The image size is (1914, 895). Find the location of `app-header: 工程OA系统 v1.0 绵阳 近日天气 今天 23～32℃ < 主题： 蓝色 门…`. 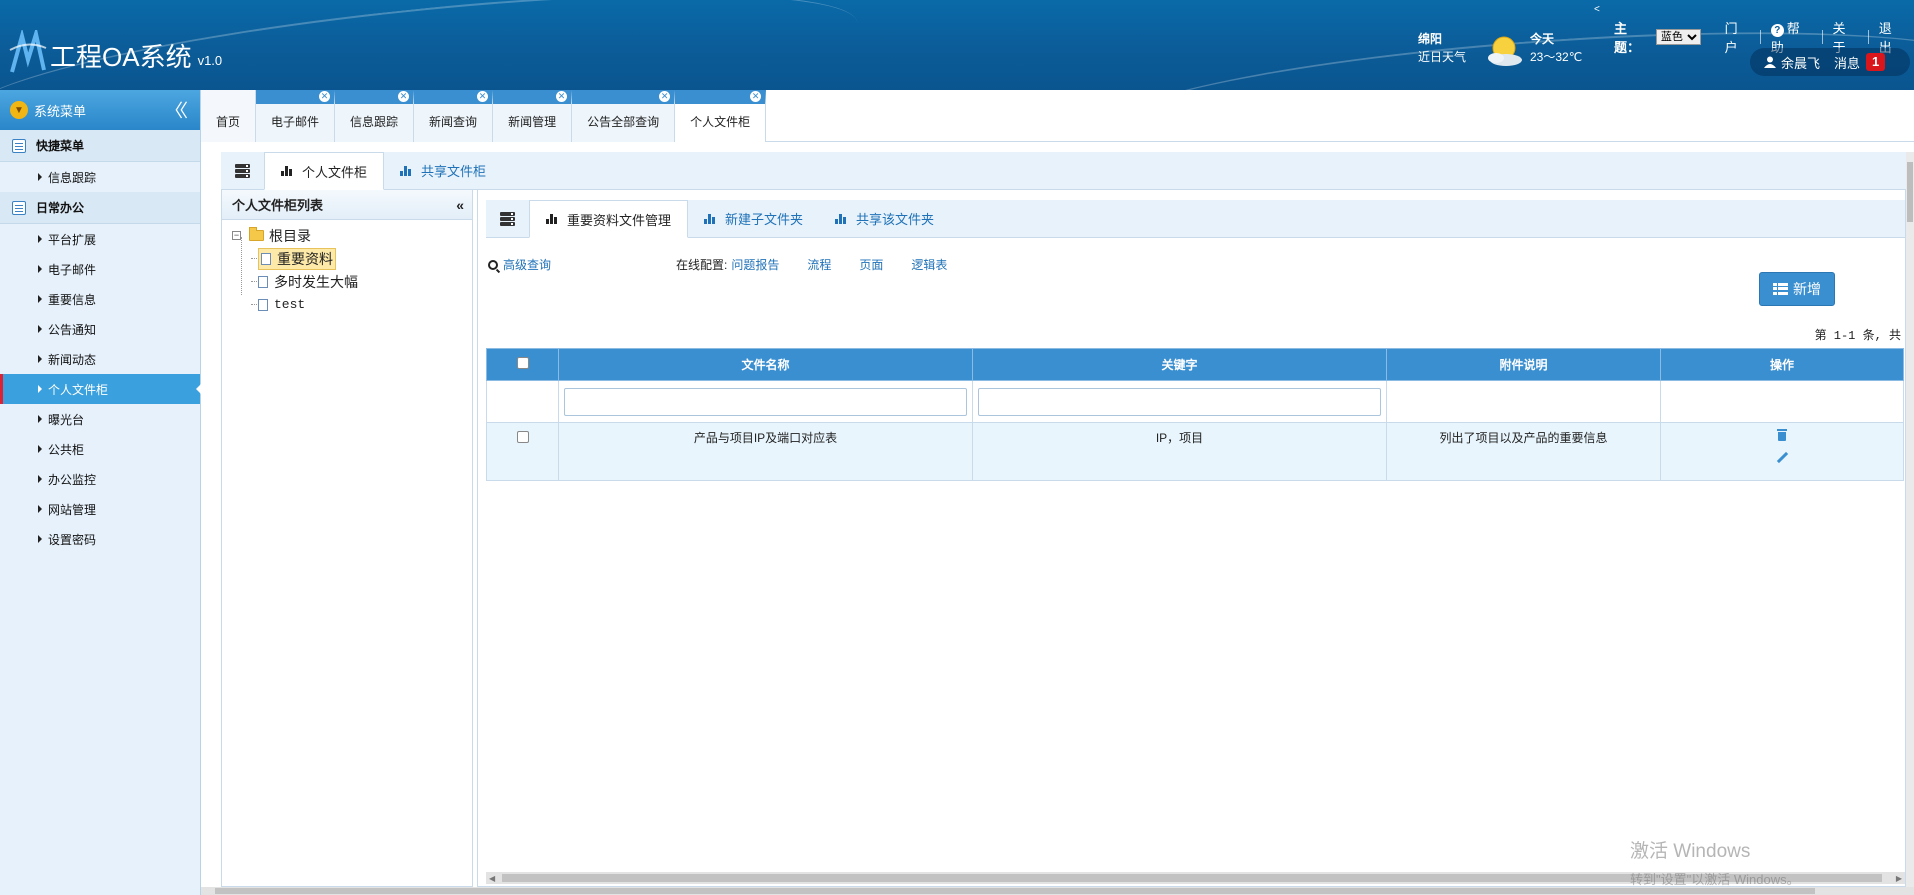

app-header: 工程OA系统 v1.0 绵阳 近日天气 今天 23～32℃ < 主题： 蓝色 门… is located at coordinates (957, 45).